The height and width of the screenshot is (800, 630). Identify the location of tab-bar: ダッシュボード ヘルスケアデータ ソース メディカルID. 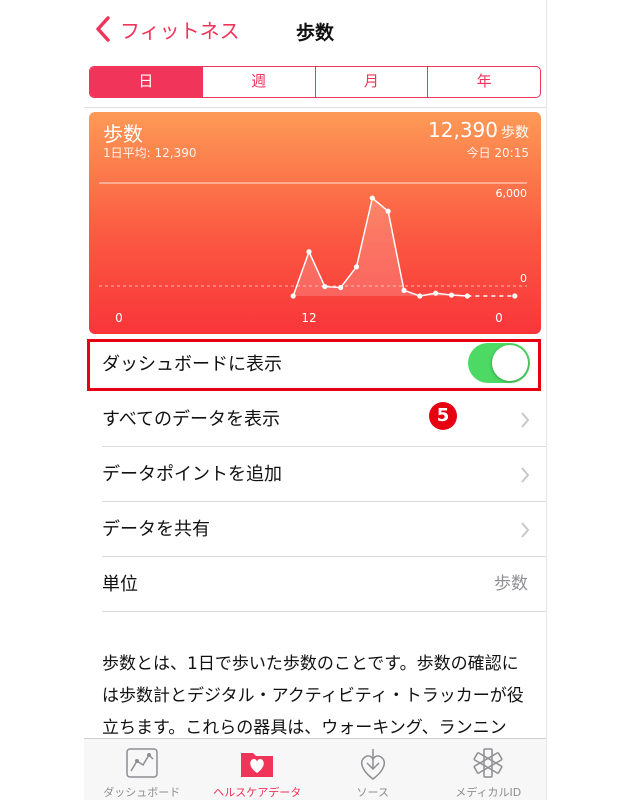
(315, 769).